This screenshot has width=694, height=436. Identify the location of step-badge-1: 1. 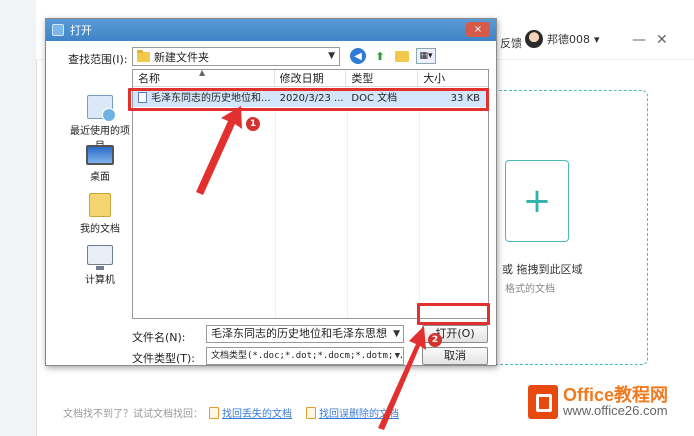
(253, 124).